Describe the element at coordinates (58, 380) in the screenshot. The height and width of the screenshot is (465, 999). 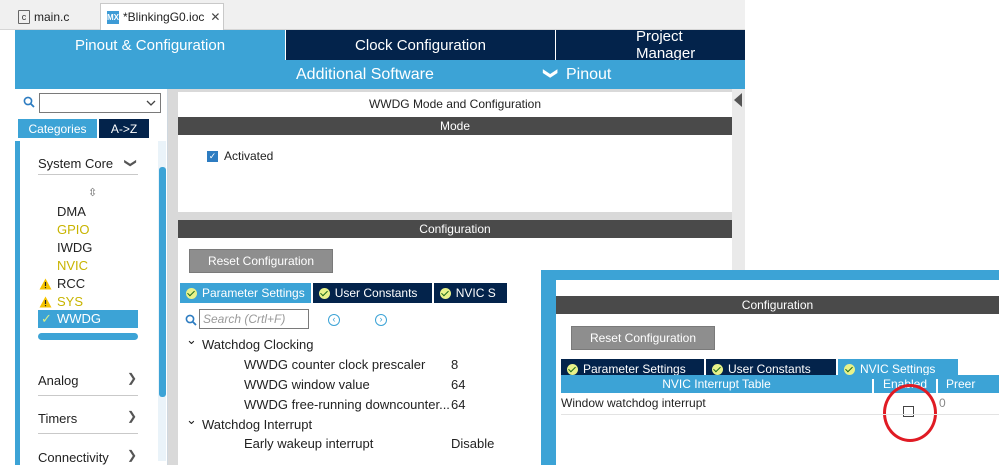
I see `analog-section: Analog` at that location.